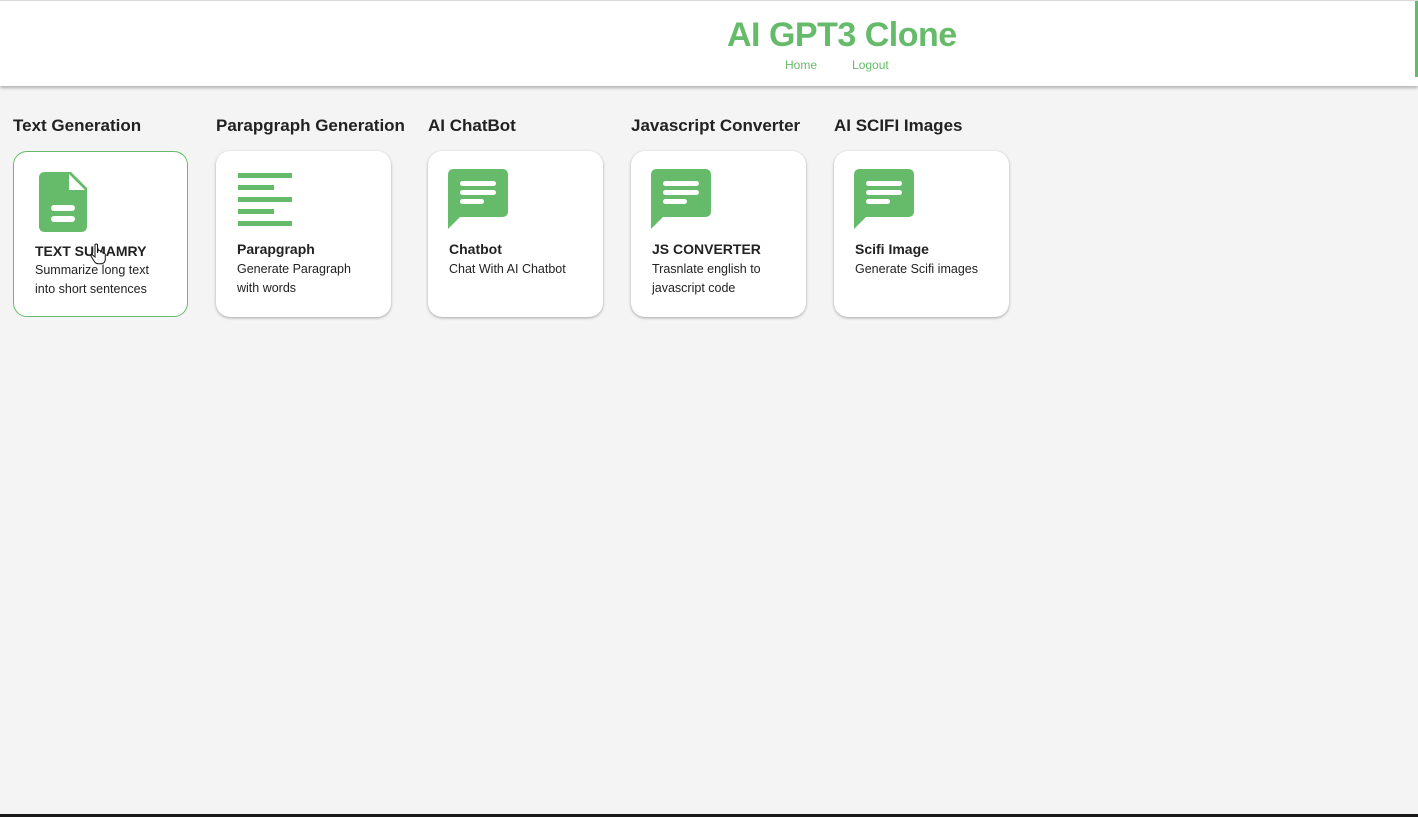 This screenshot has height=817, width=1418. I want to click on card-title: Chatbot, so click(475, 249).